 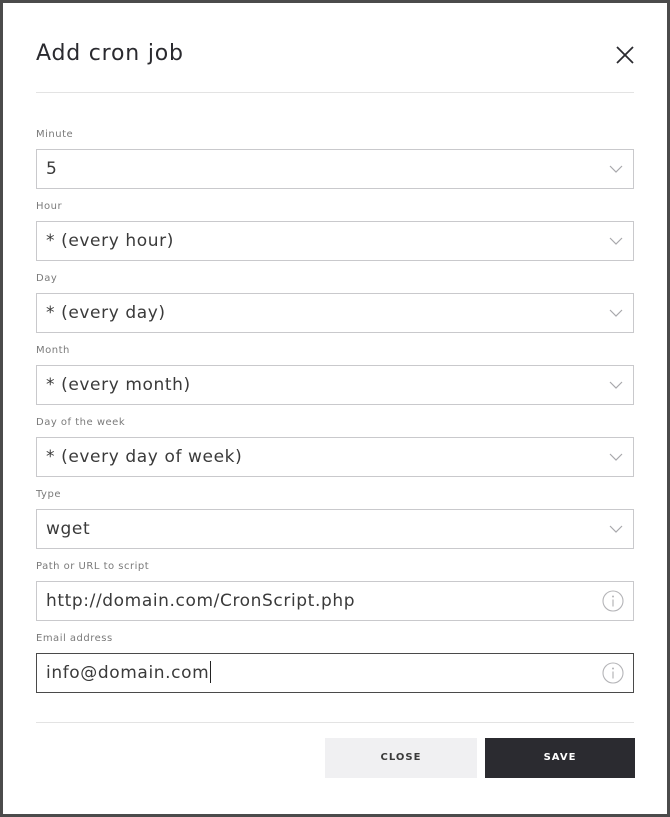 I want to click on script-path-input: http://domain.com/CronScript.php, so click(x=335, y=601).